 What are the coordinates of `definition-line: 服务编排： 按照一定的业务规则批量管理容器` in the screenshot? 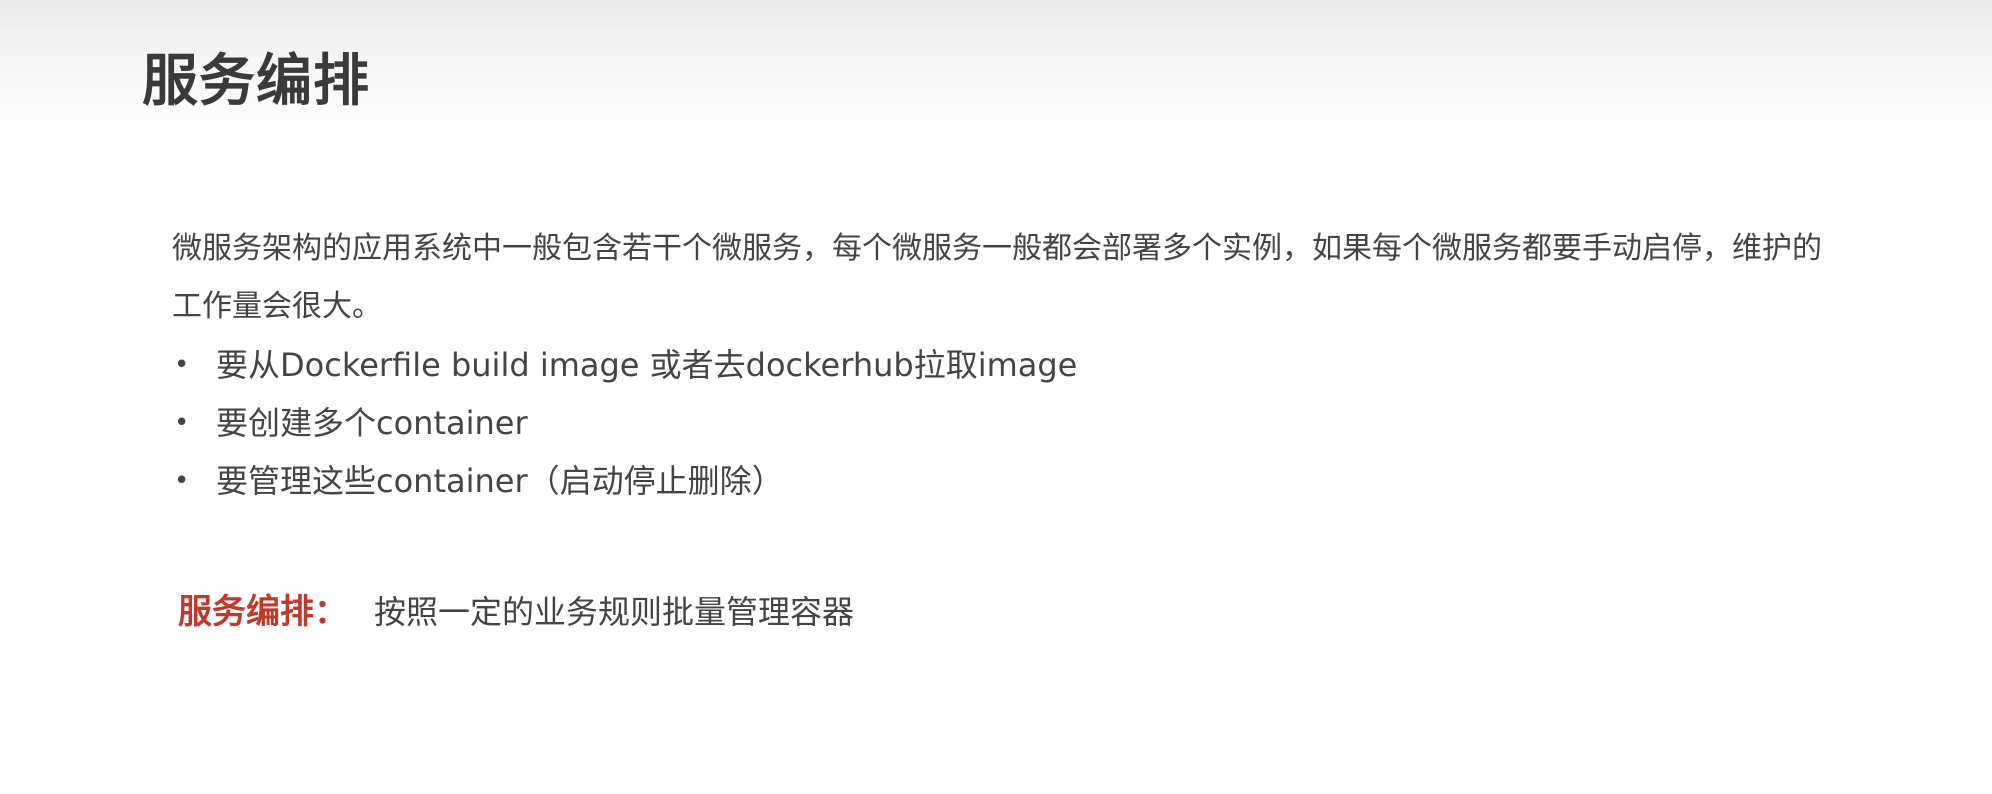 It's located at (516, 612).